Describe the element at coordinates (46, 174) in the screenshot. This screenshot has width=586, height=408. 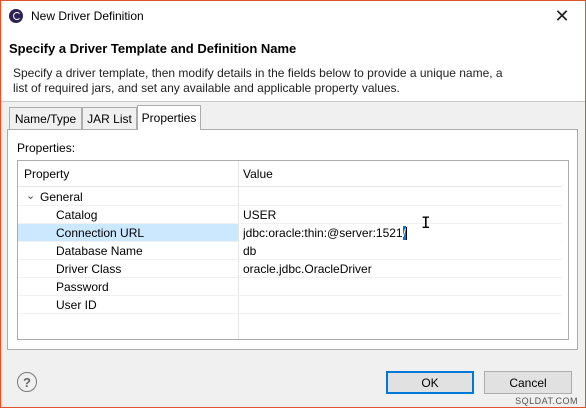
I see `column-header-property: Property` at that location.